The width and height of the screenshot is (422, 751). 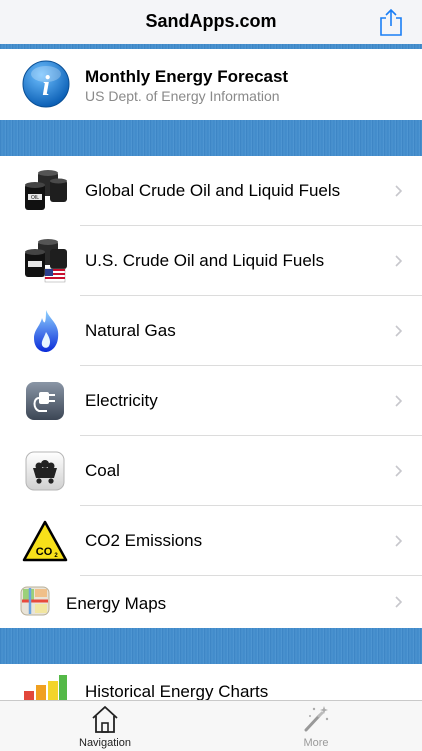 What do you see at coordinates (44, 552) in the screenshot?
I see `svg-text: CO` at bounding box center [44, 552].